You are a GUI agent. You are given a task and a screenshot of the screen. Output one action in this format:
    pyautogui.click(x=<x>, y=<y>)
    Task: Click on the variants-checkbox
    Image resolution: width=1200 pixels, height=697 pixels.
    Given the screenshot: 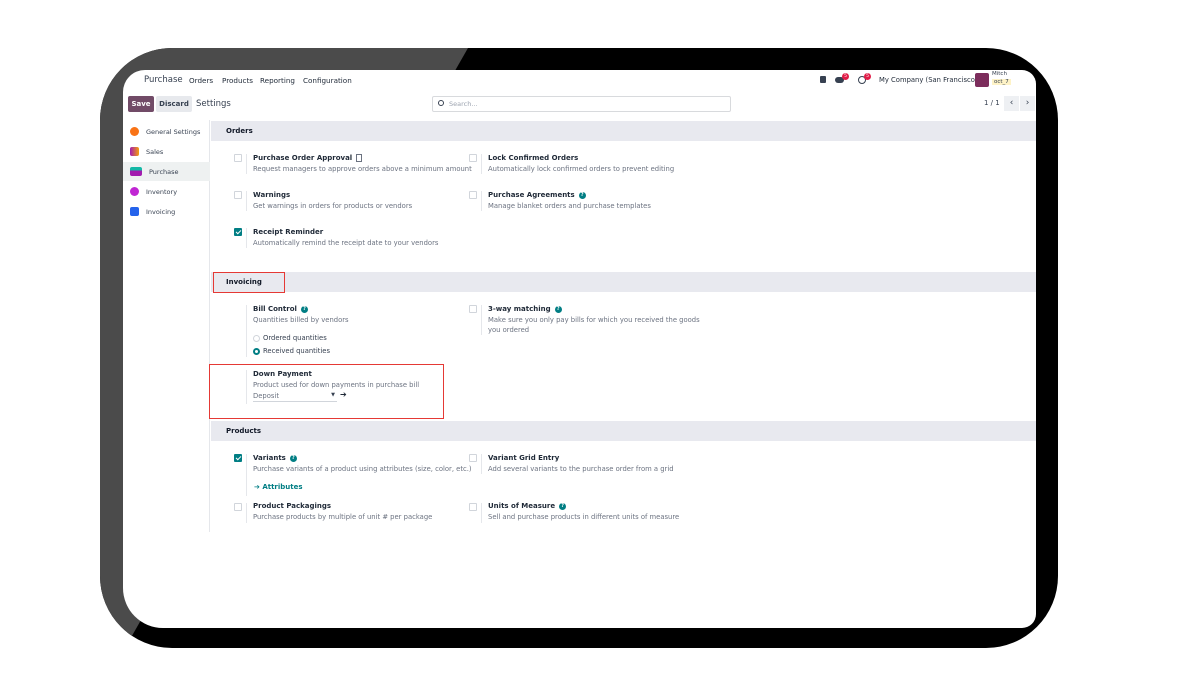 What is the action you would take?
    pyautogui.click(x=238, y=458)
    